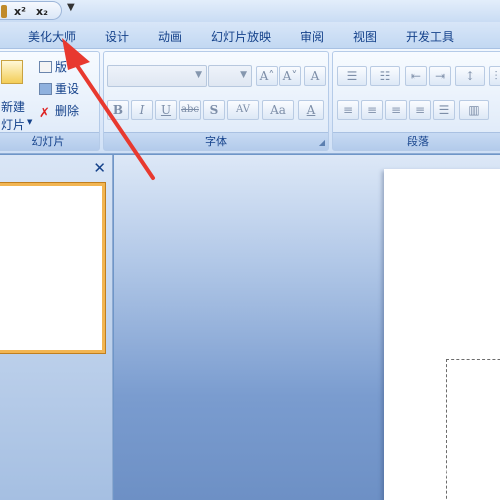  What do you see at coordinates (290, 76) in the screenshot?
I see `shrink-font-button: A˅` at bounding box center [290, 76].